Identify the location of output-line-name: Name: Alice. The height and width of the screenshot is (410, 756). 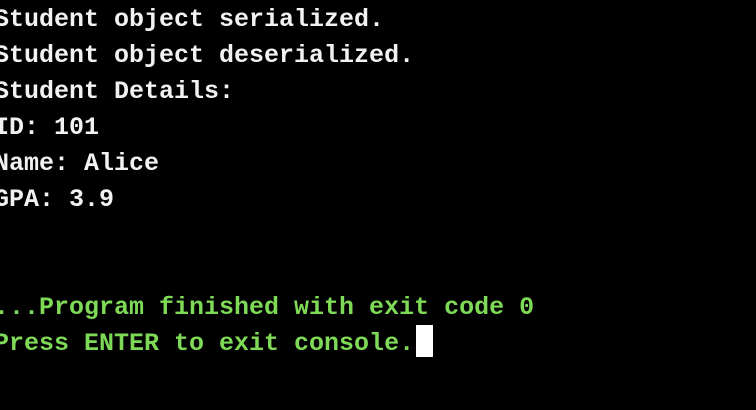
(80, 163).